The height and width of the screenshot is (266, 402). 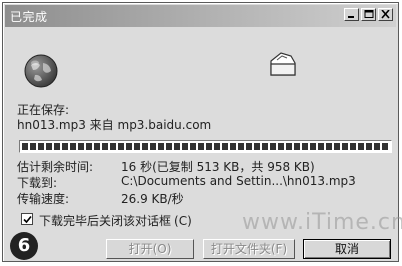 I want to click on close-icon, so click(x=385, y=14).